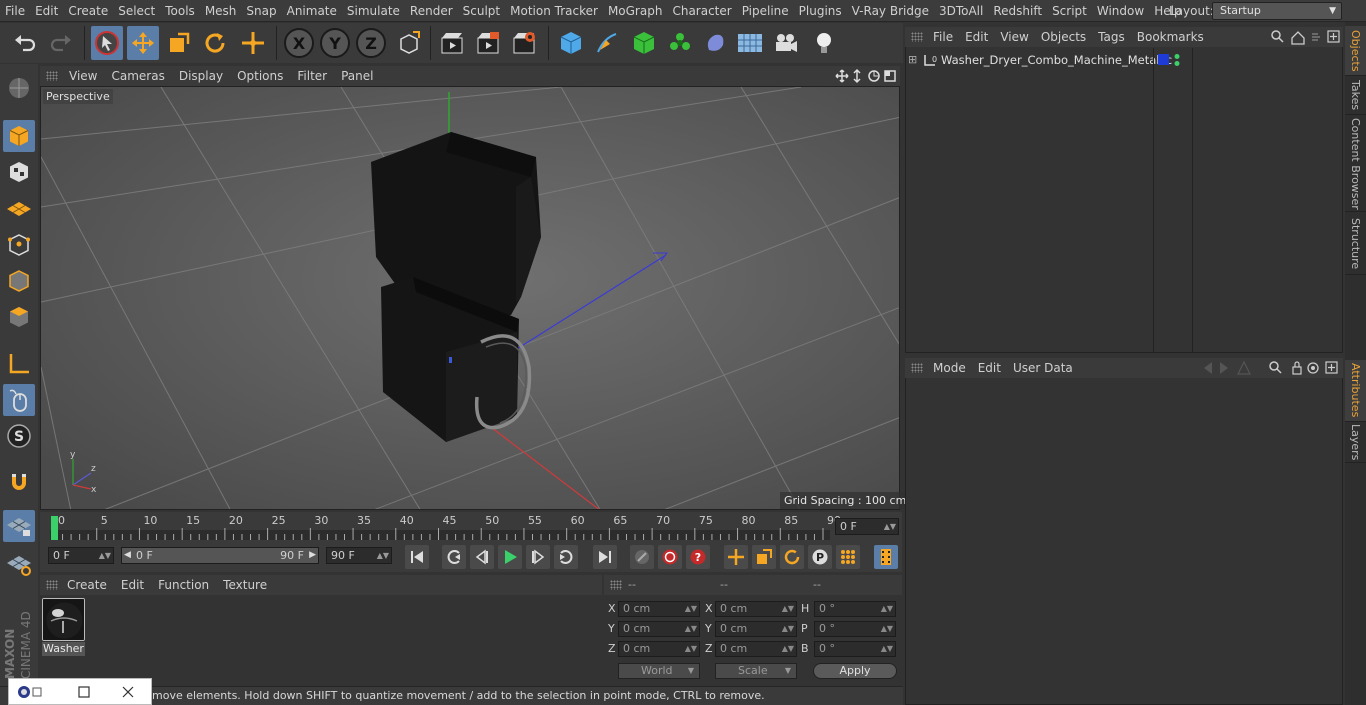 Image resolution: width=1366 pixels, height=705 pixels. Describe the element at coordinates (454, 557) in the screenshot. I see `previous-key-button` at that location.